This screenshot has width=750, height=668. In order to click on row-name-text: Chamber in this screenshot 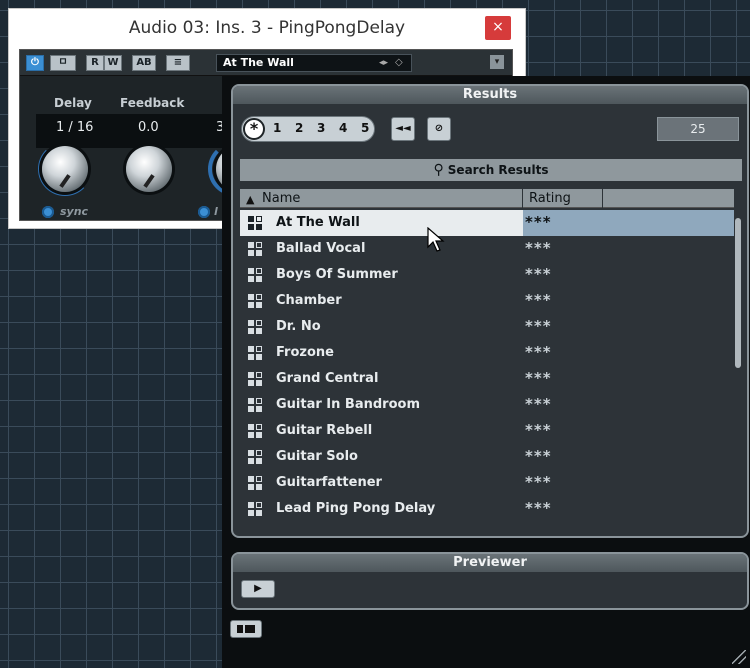, I will do `click(309, 300)`.